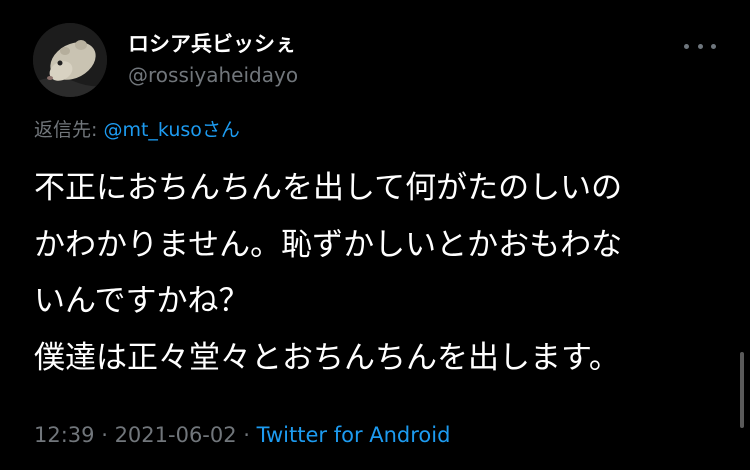 The height and width of the screenshot is (470, 750). What do you see at coordinates (213, 75) in the screenshot?
I see `user-handle: @rossiyaheidayo` at bounding box center [213, 75].